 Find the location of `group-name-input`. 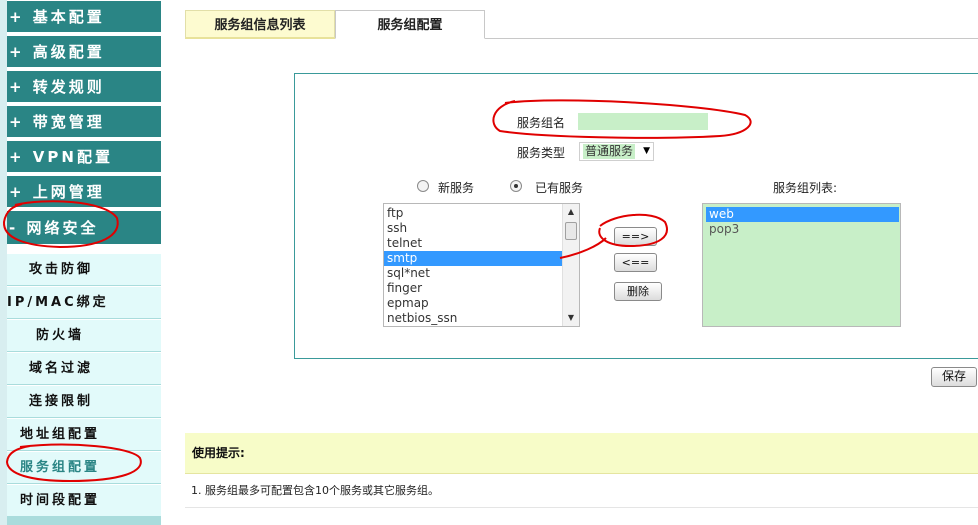

group-name-input is located at coordinates (643, 121).